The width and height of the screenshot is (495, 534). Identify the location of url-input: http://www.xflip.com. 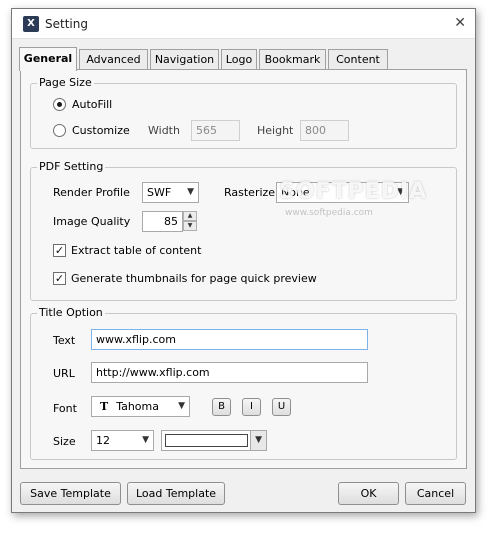
(229, 372).